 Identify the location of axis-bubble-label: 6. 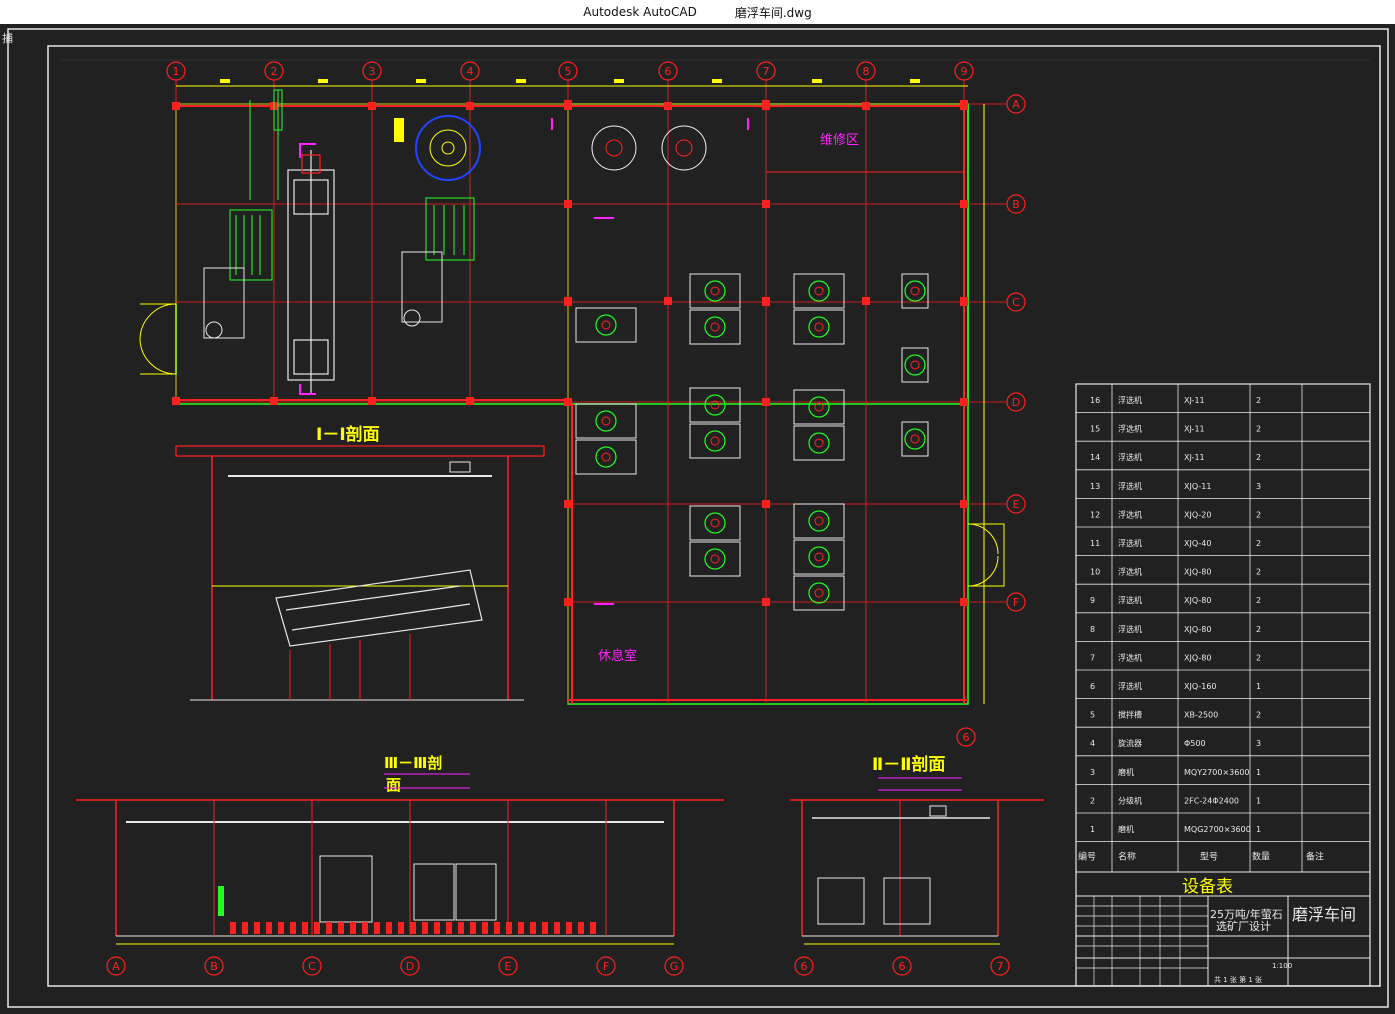
(804, 966).